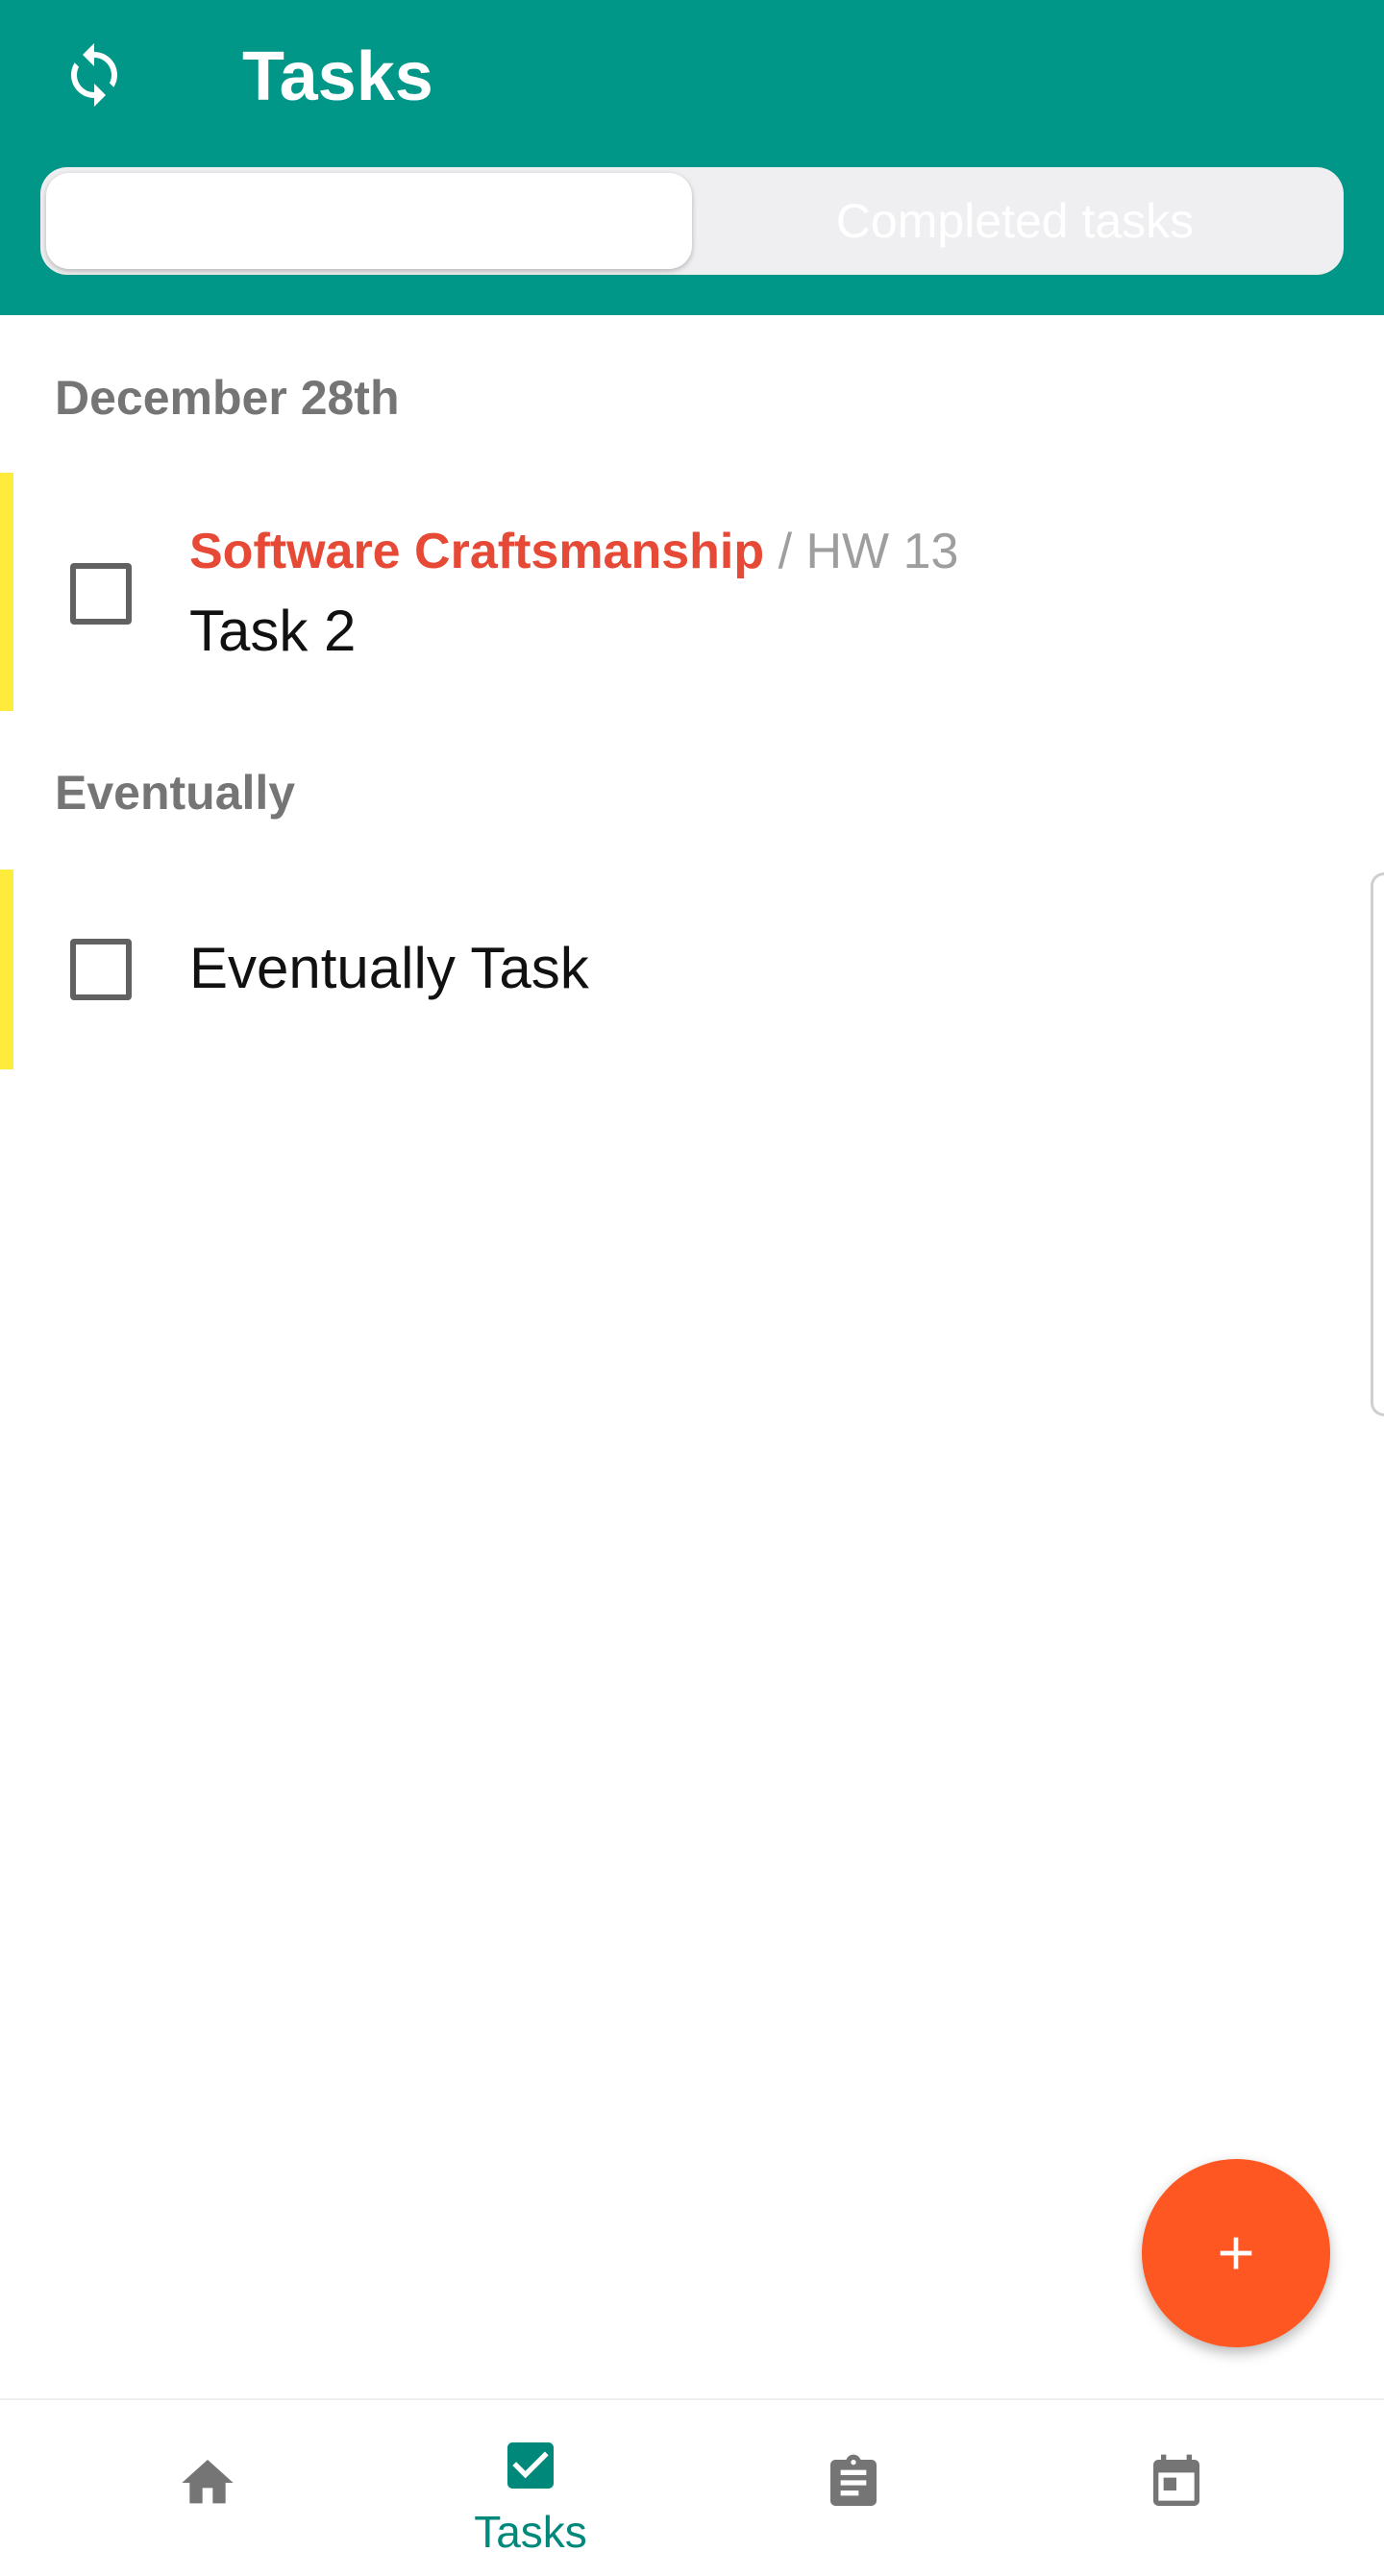 The height and width of the screenshot is (2576, 1384). I want to click on tab-current-tasks, so click(369, 221).